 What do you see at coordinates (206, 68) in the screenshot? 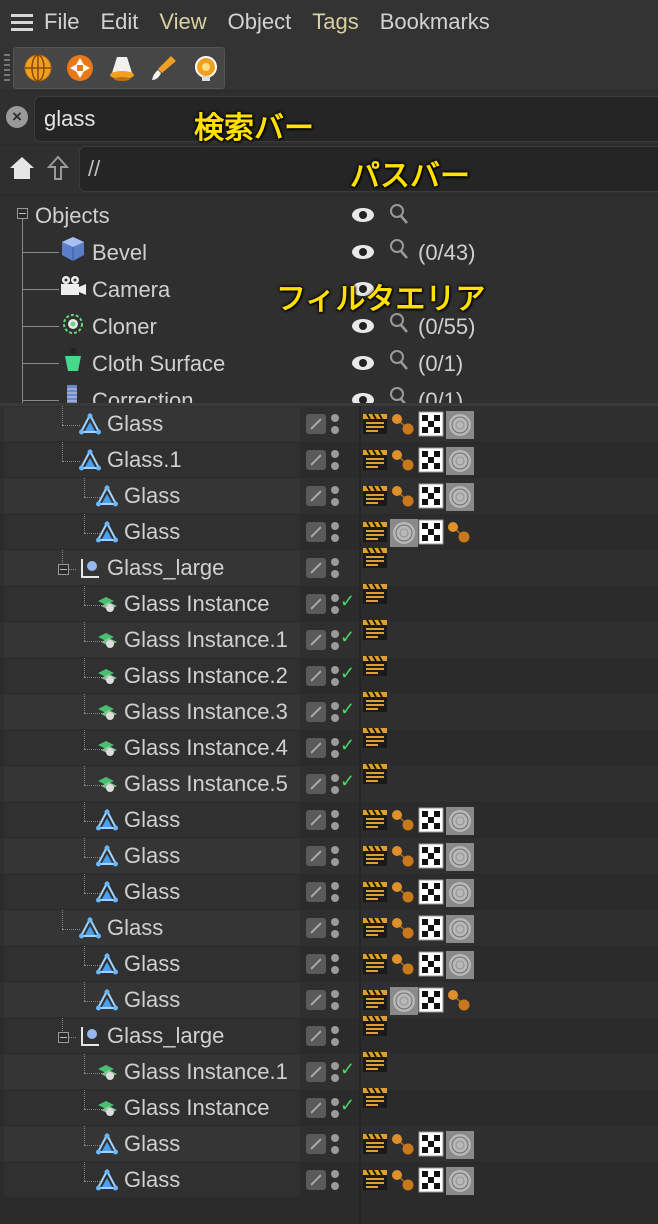
I see `lightbulb-icon` at bounding box center [206, 68].